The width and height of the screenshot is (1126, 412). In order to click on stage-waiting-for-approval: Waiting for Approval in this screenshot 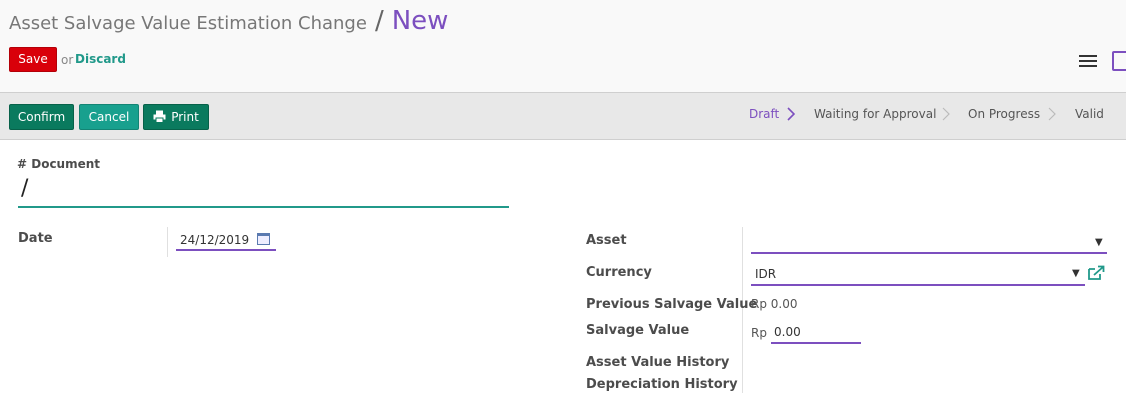, I will do `click(875, 114)`.